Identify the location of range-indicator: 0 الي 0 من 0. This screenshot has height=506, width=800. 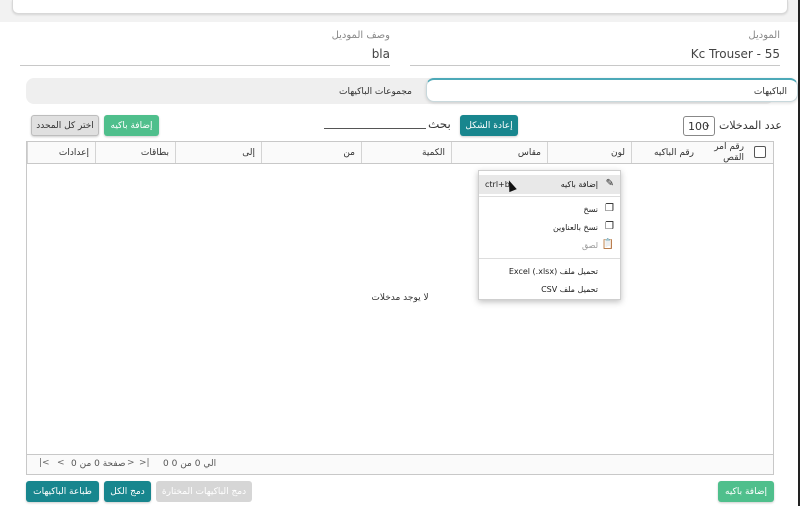
(190, 464).